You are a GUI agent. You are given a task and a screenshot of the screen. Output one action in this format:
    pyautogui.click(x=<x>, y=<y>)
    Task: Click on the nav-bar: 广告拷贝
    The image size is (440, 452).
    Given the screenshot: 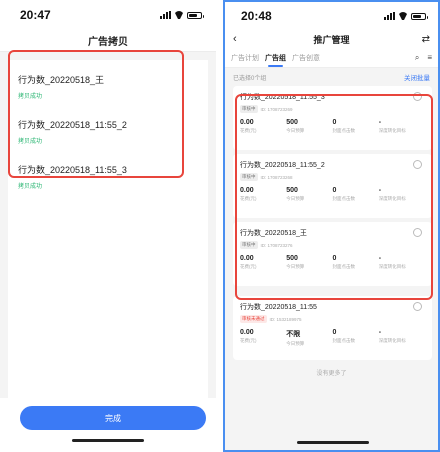 What is the action you would take?
    pyautogui.click(x=108, y=41)
    